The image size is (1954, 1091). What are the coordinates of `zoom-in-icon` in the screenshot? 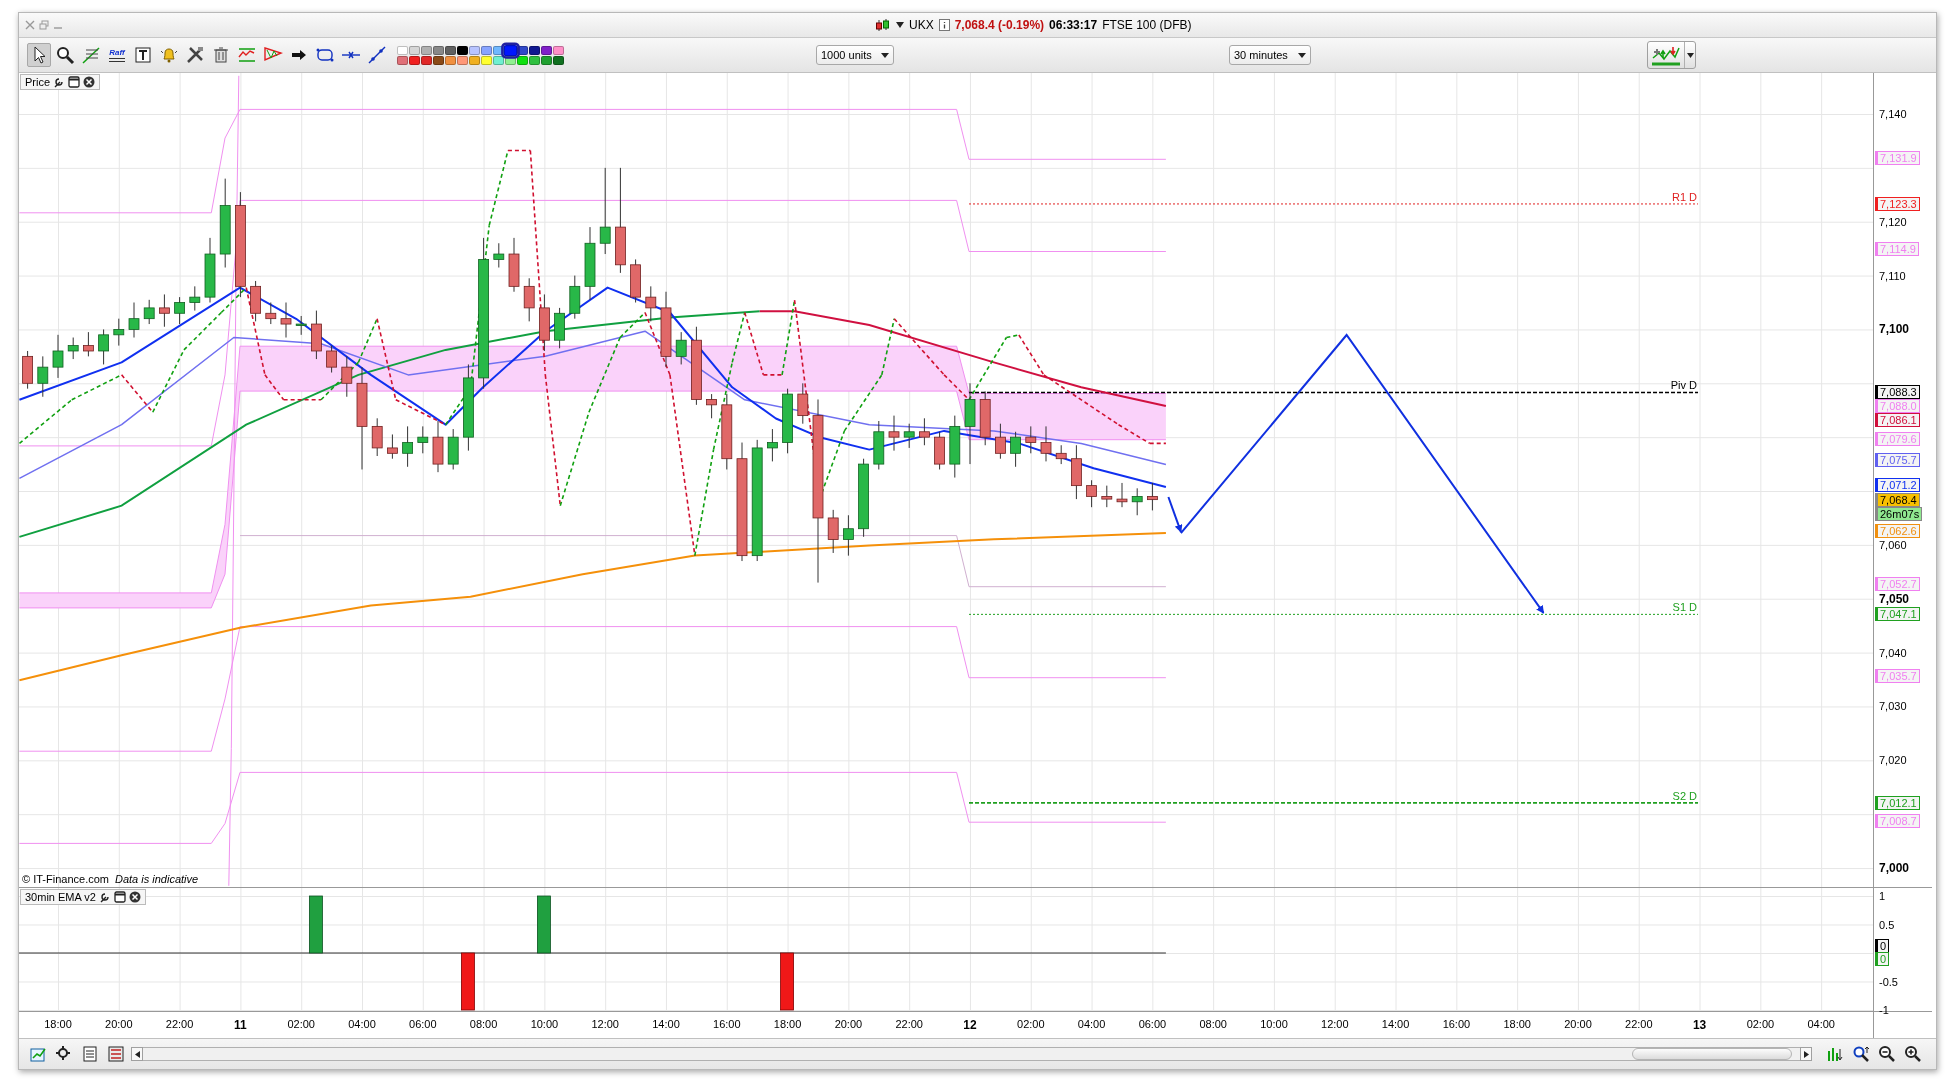 It's located at (1913, 1054).